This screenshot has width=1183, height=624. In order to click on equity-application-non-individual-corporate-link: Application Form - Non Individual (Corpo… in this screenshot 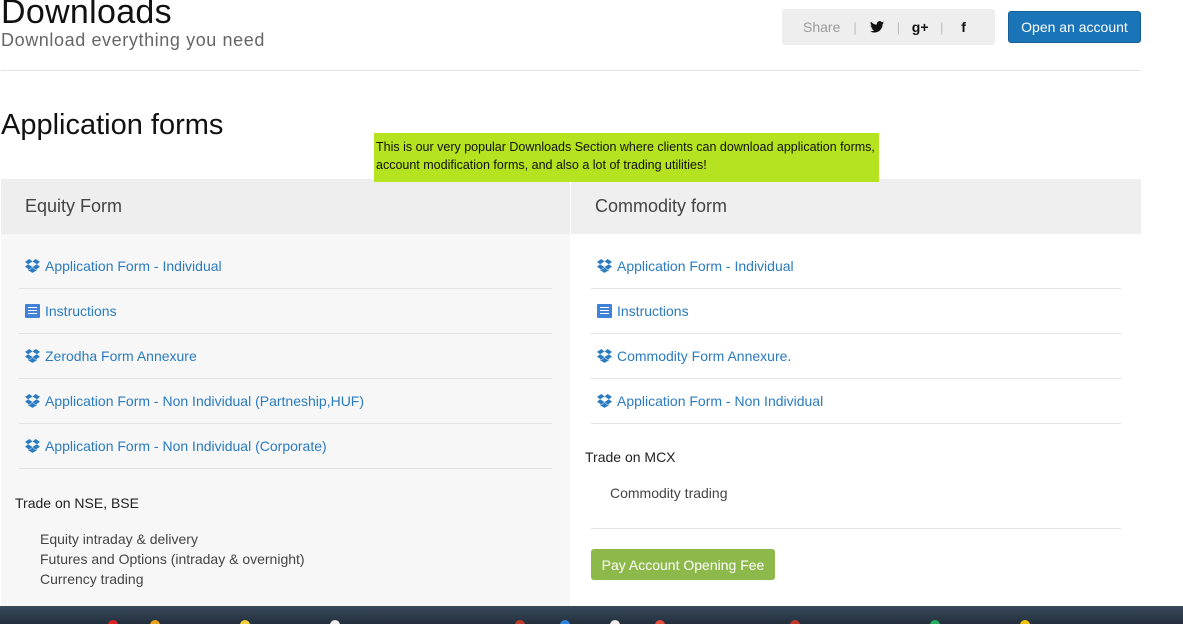, I will do `click(186, 446)`.